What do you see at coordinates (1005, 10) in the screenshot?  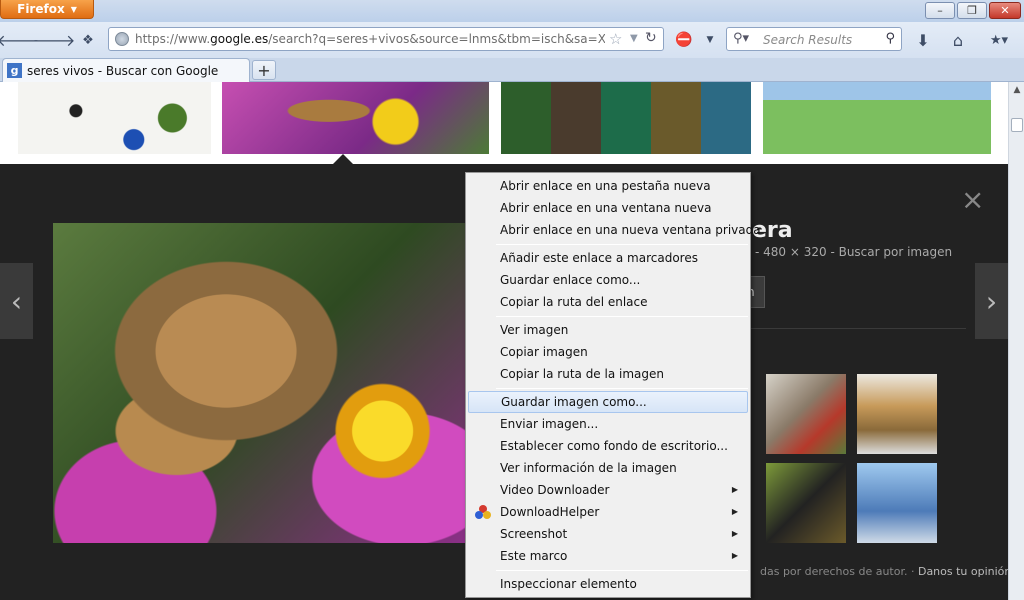 I see `close-window-button: ✕` at bounding box center [1005, 10].